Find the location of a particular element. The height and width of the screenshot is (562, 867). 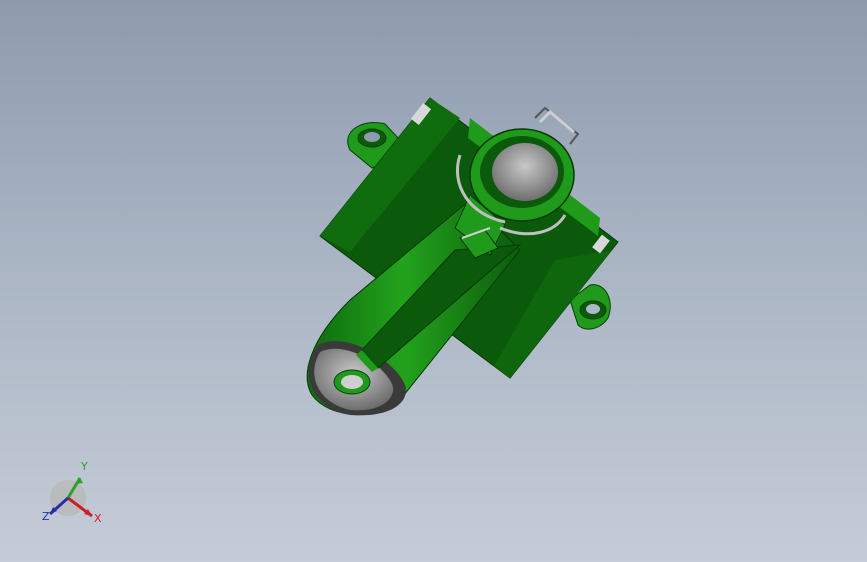

x-axis-label: X is located at coordinates (98, 518).